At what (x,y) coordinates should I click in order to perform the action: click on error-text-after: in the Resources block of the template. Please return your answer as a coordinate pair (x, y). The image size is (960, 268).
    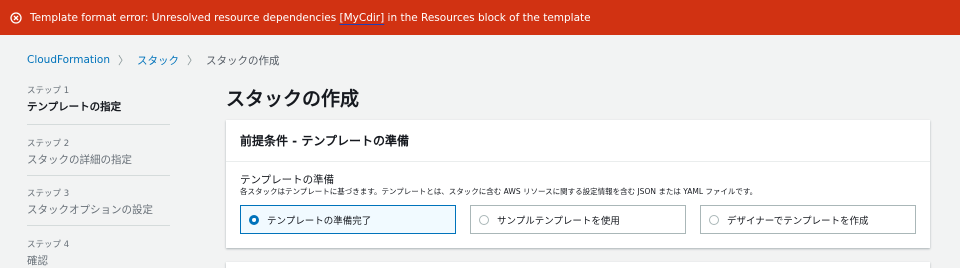
    Looking at the image, I should click on (487, 17).